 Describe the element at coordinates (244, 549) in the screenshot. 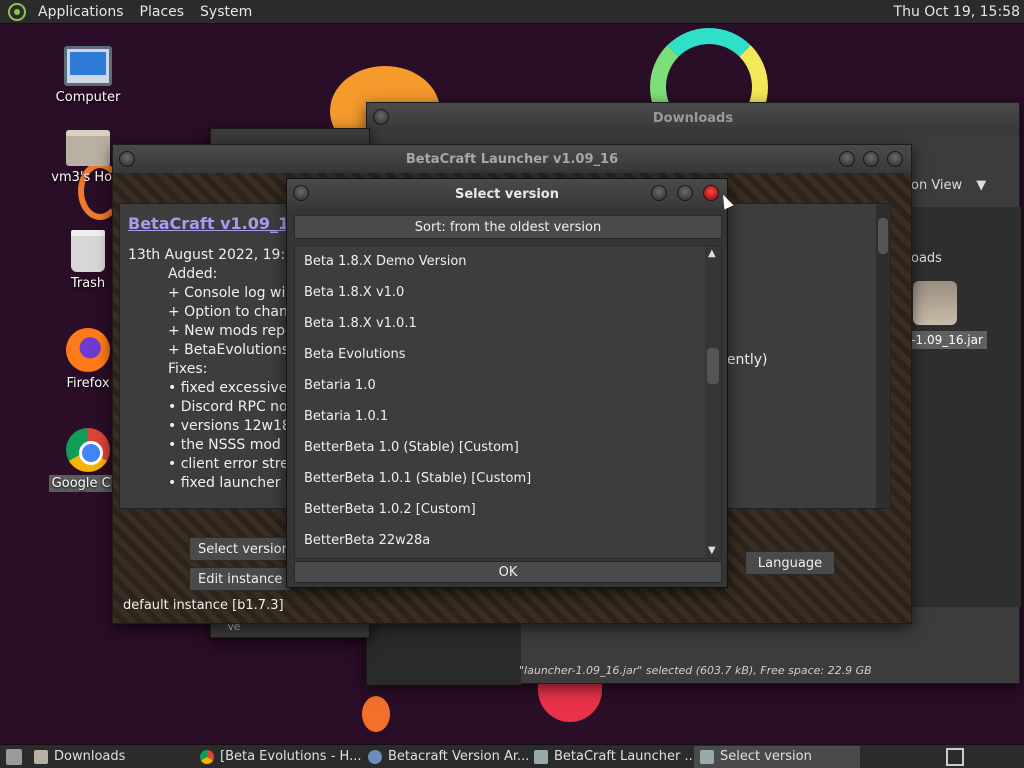

I see `select-version-button: Select version` at that location.